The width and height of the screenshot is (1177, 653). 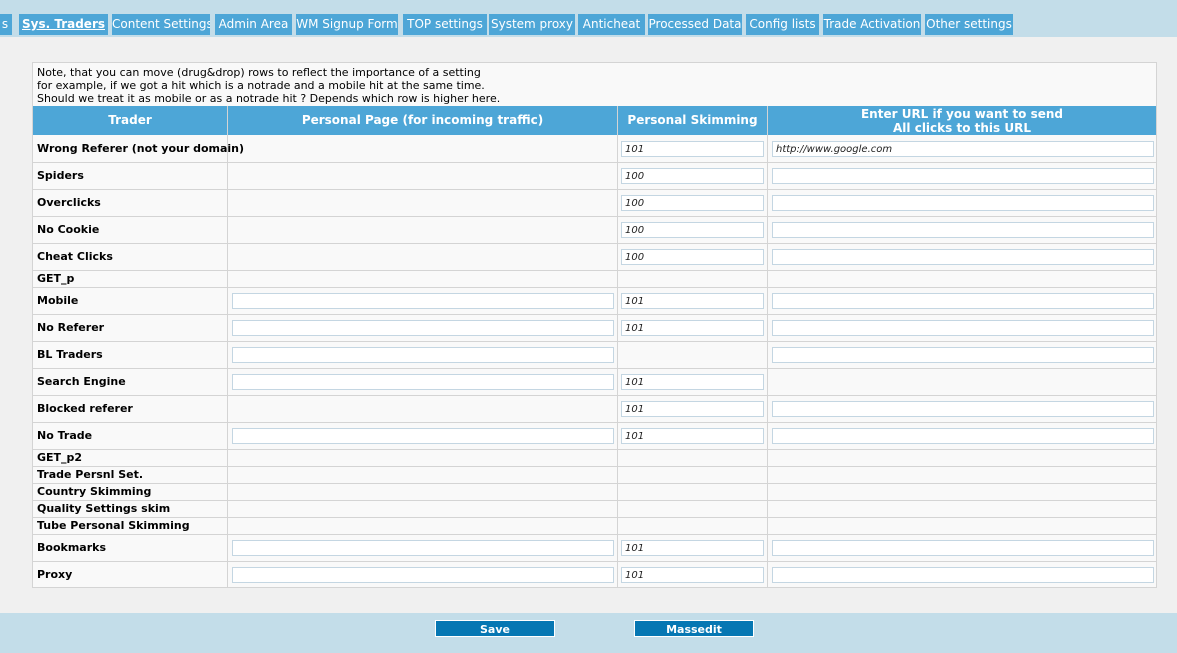 What do you see at coordinates (782, 24) in the screenshot?
I see `tab-config-lists: Config lists` at bounding box center [782, 24].